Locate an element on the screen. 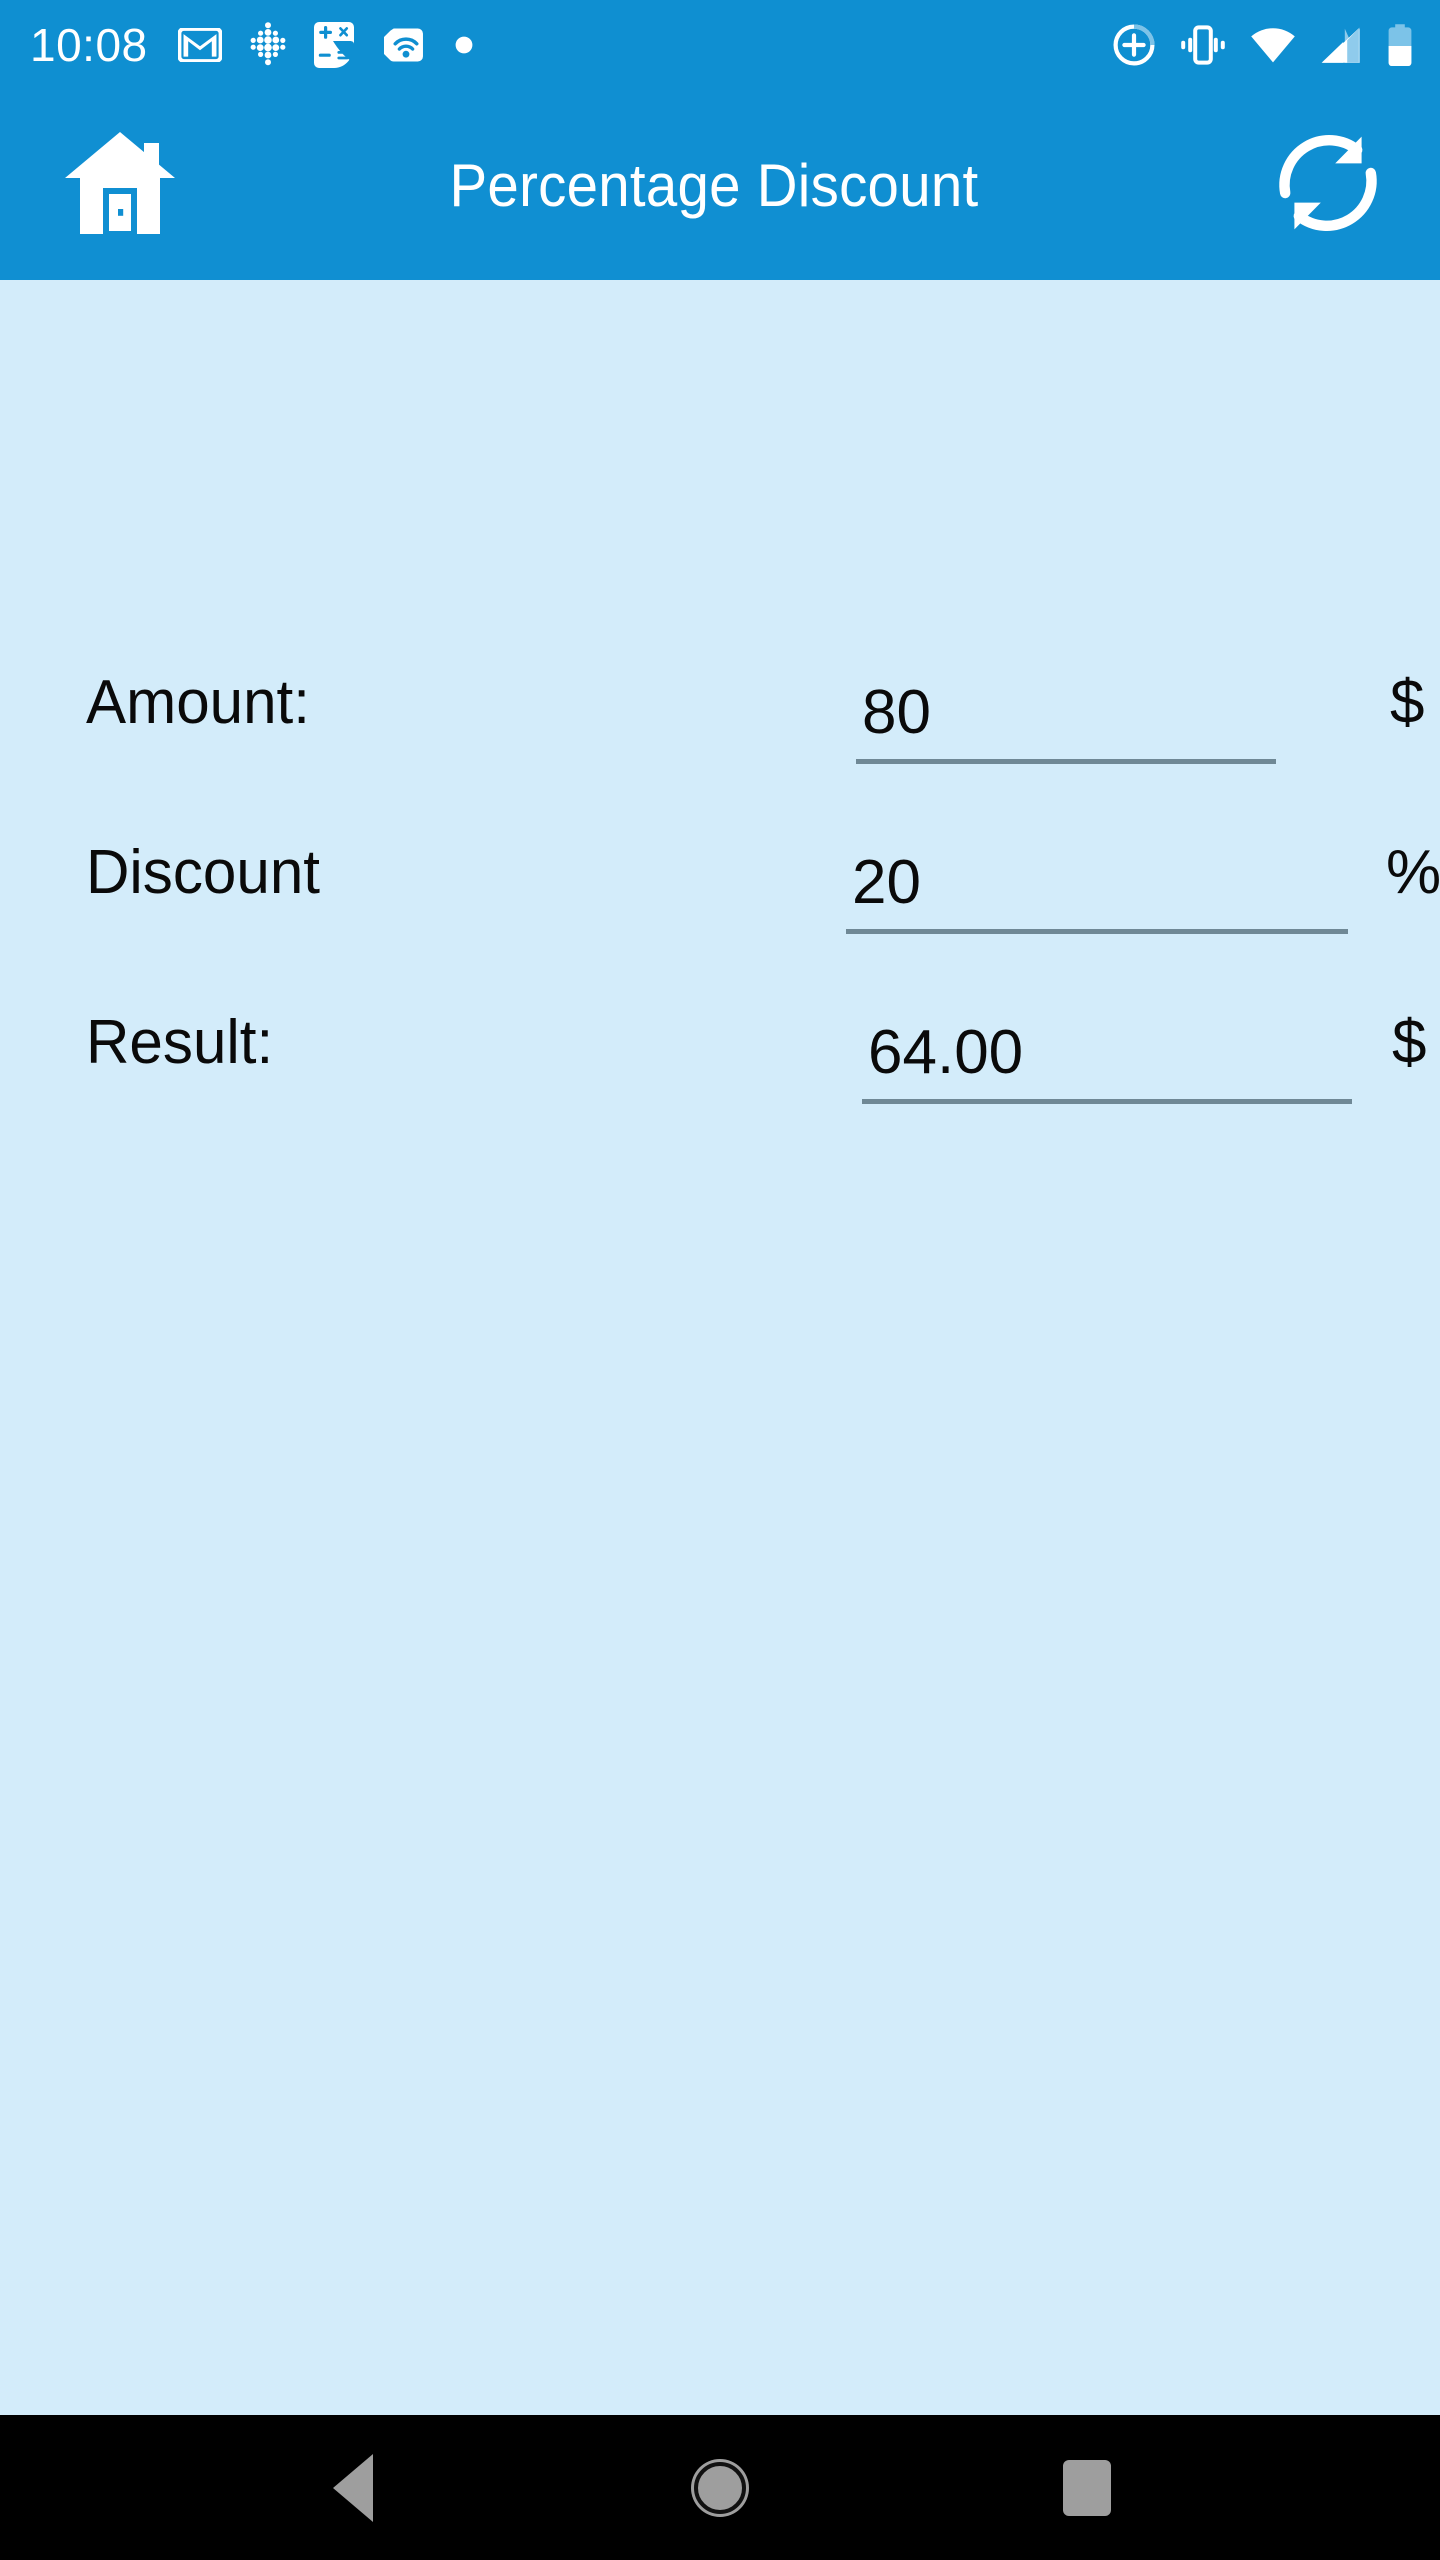 This screenshot has width=1440, height=2560. amount-unit: $ is located at coordinates (1407, 702).